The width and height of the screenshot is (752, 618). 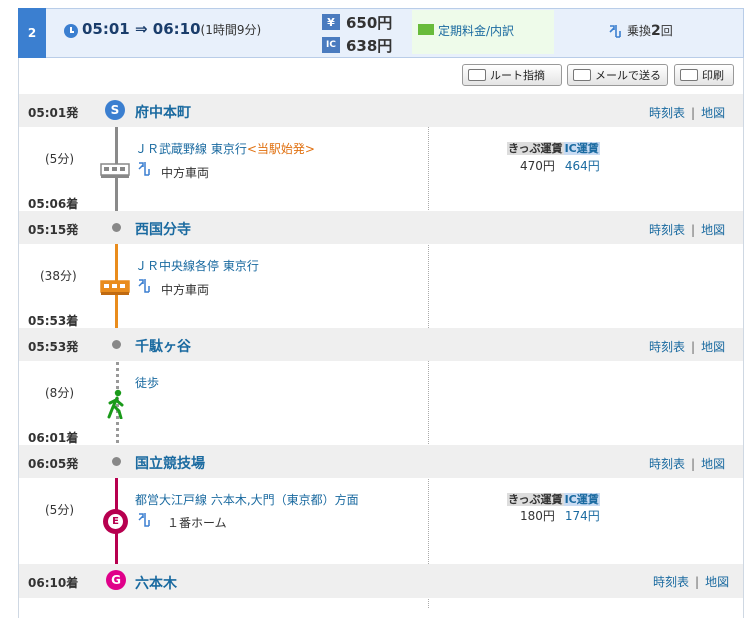 What do you see at coordinates (331, 45) in the screenshot?
I see `ic-card-icon: IC` at bounding box center [331, 45].